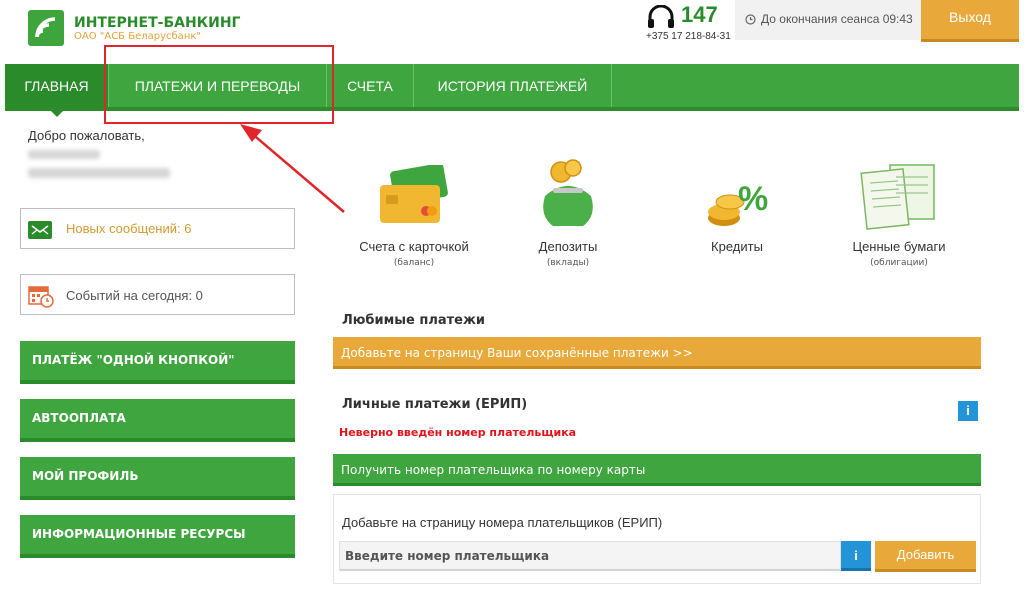 The width and height of the screenshot is (1024, 590). What do you see at coordinates (458, 432) in the screenshot?
I see `error-message: Неверно введён номер плательщика` at bounding box center [458, 432].